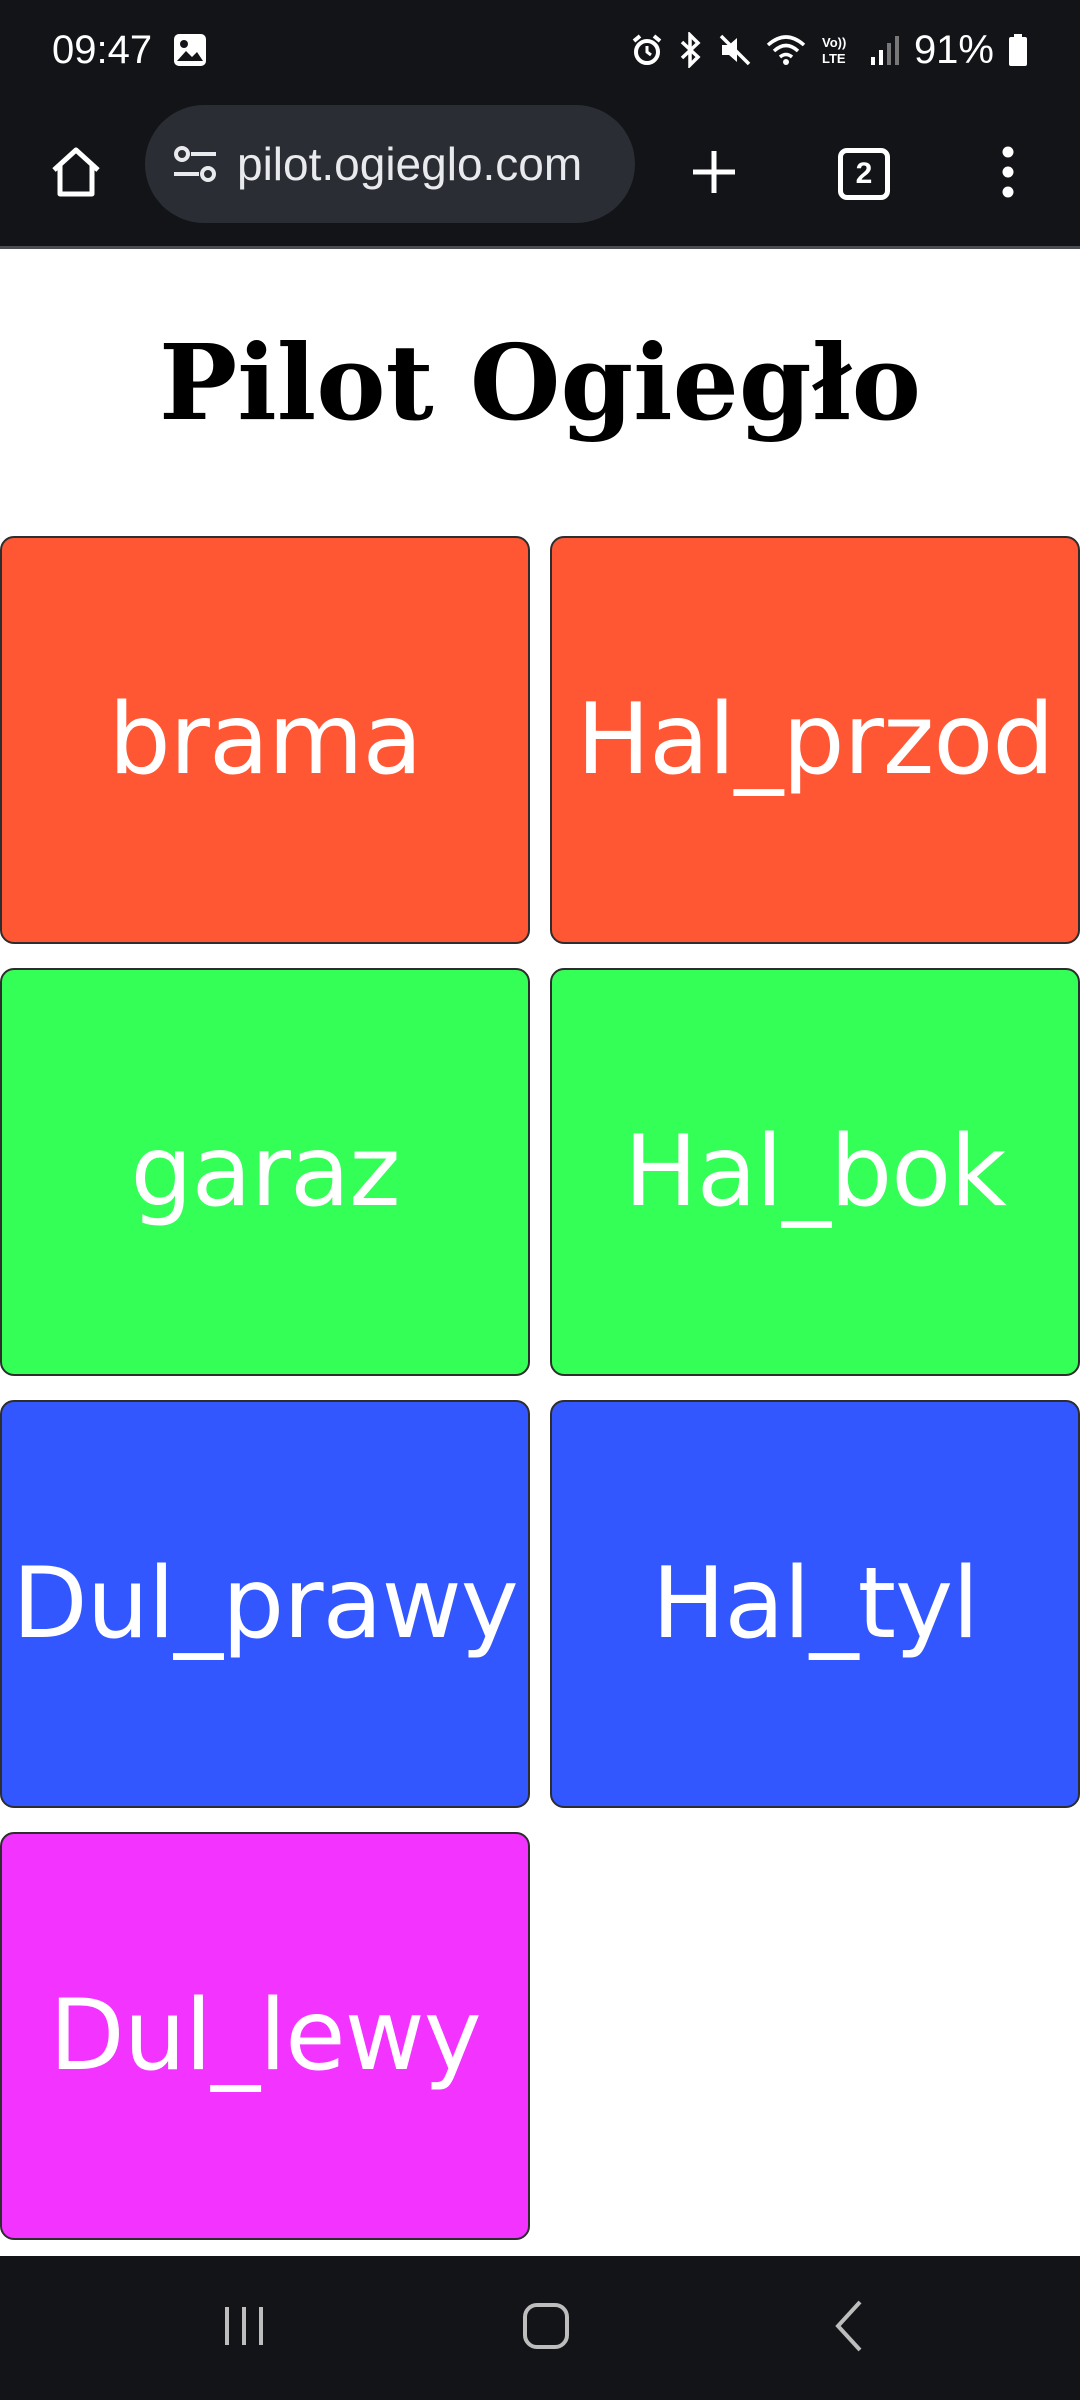 The height and width of the screenshot is (2400, 1080). What do you see at coordinates (190, 50) in the screenshot?
I see `image-icon` at bounding box center [190, 50].